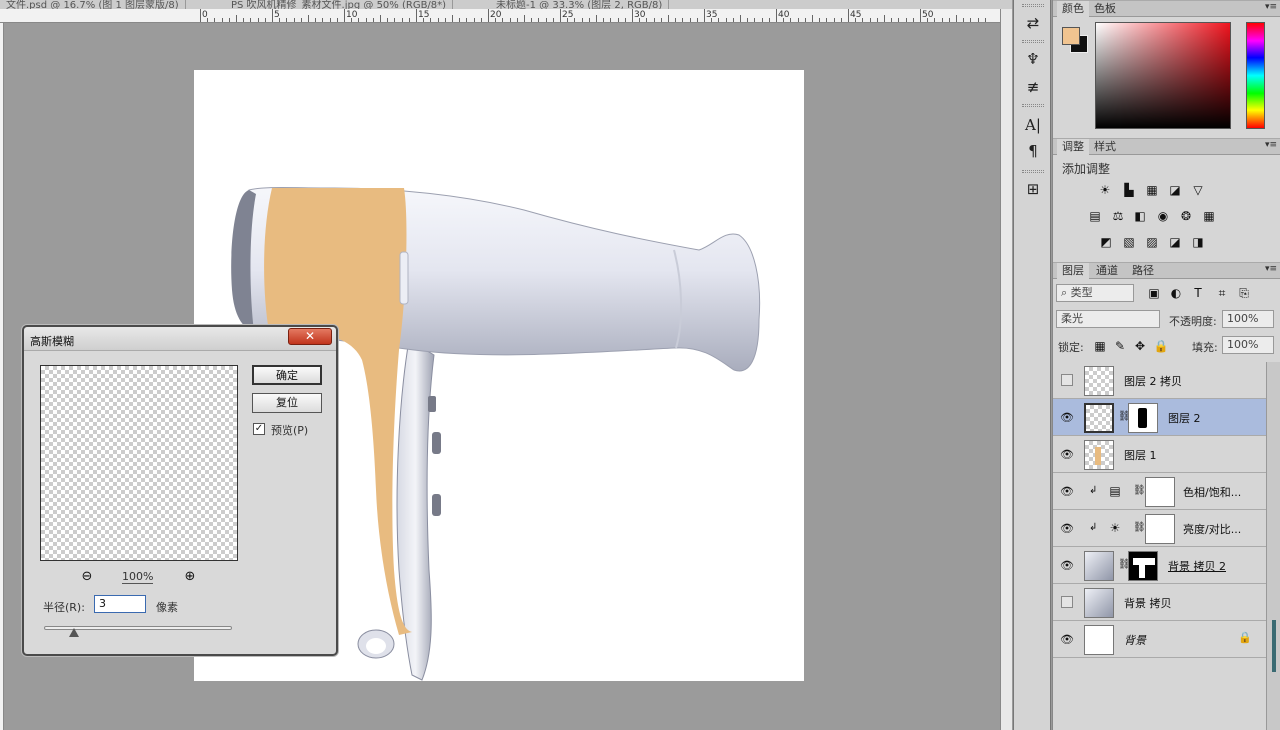 Image resolution: width=1280 pixels, height=730 pixels. I want to click on photo-filter-icon: ◉, so click(1163, 216).